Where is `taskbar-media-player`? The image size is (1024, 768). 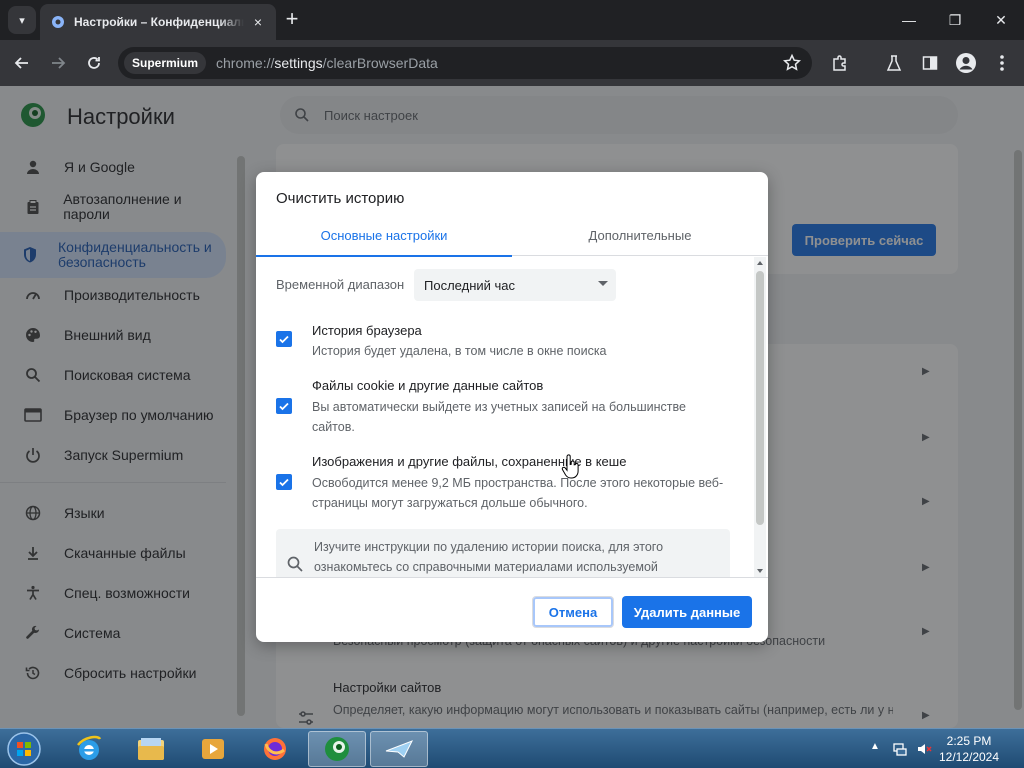
taskbar-media-player is located at coordinates (213, 749).